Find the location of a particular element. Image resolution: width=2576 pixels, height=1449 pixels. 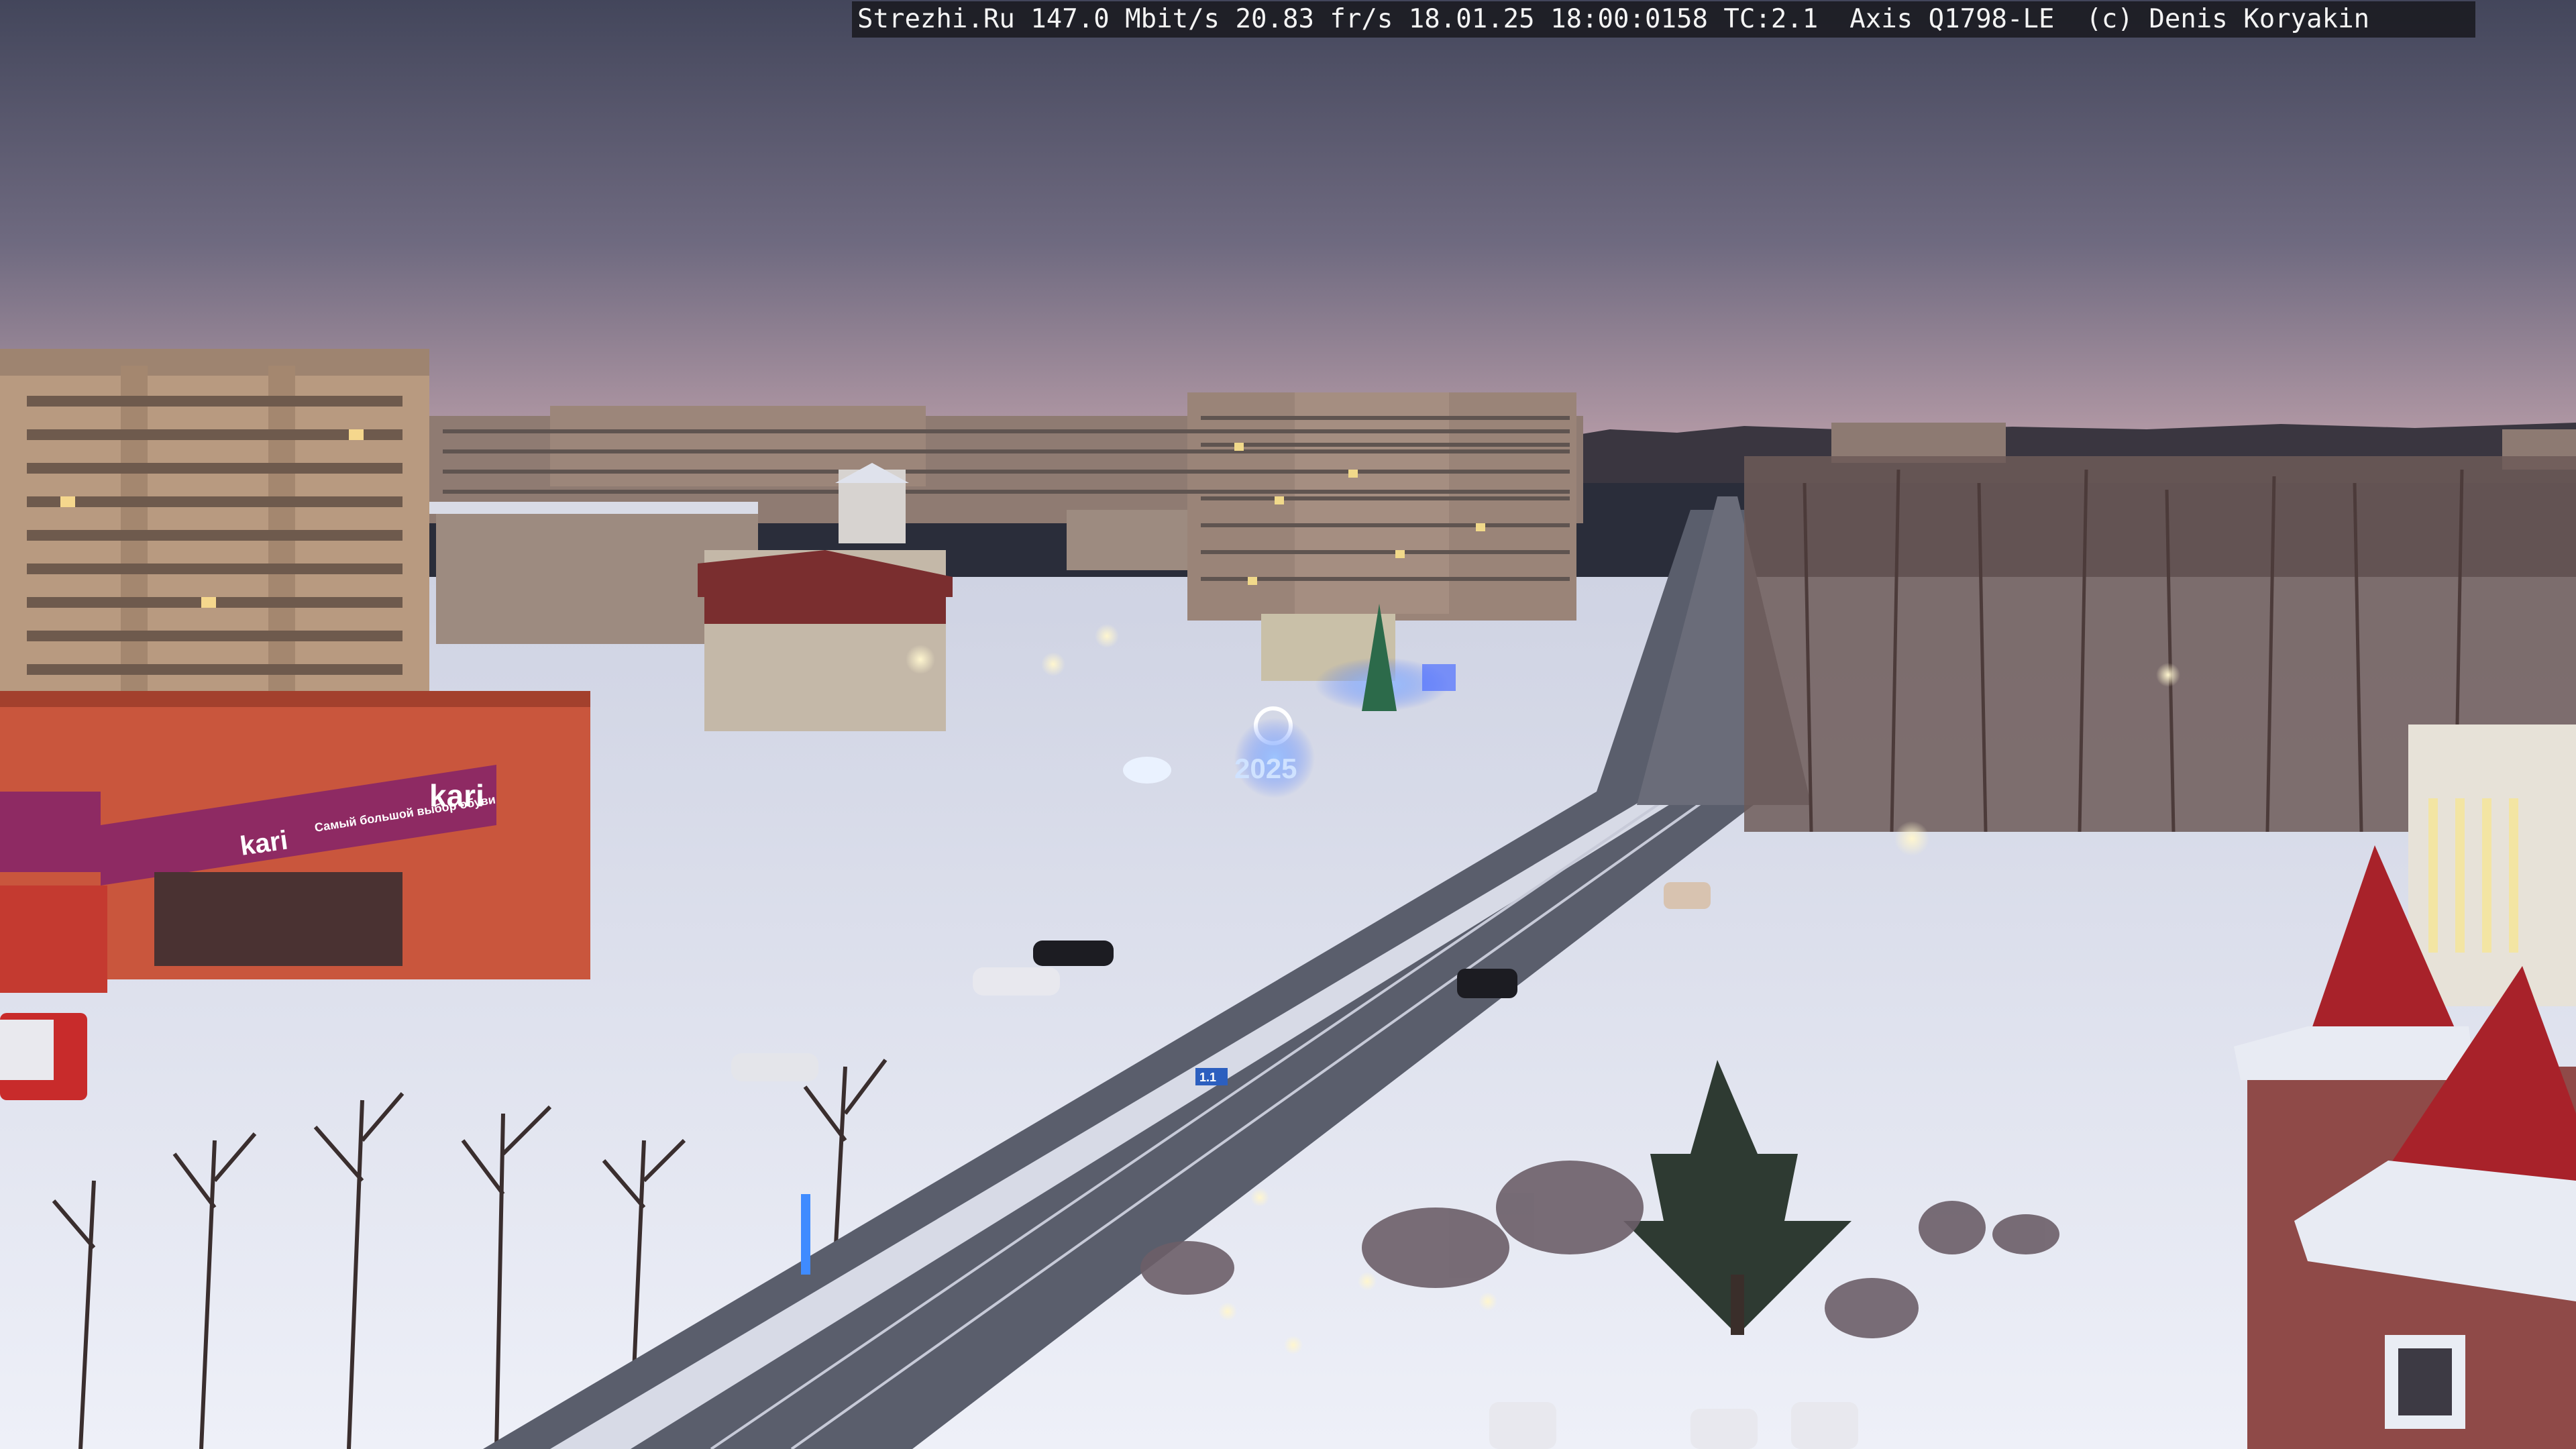

road-sign-label: 1.1 is located at coordinates (1207, 1077).